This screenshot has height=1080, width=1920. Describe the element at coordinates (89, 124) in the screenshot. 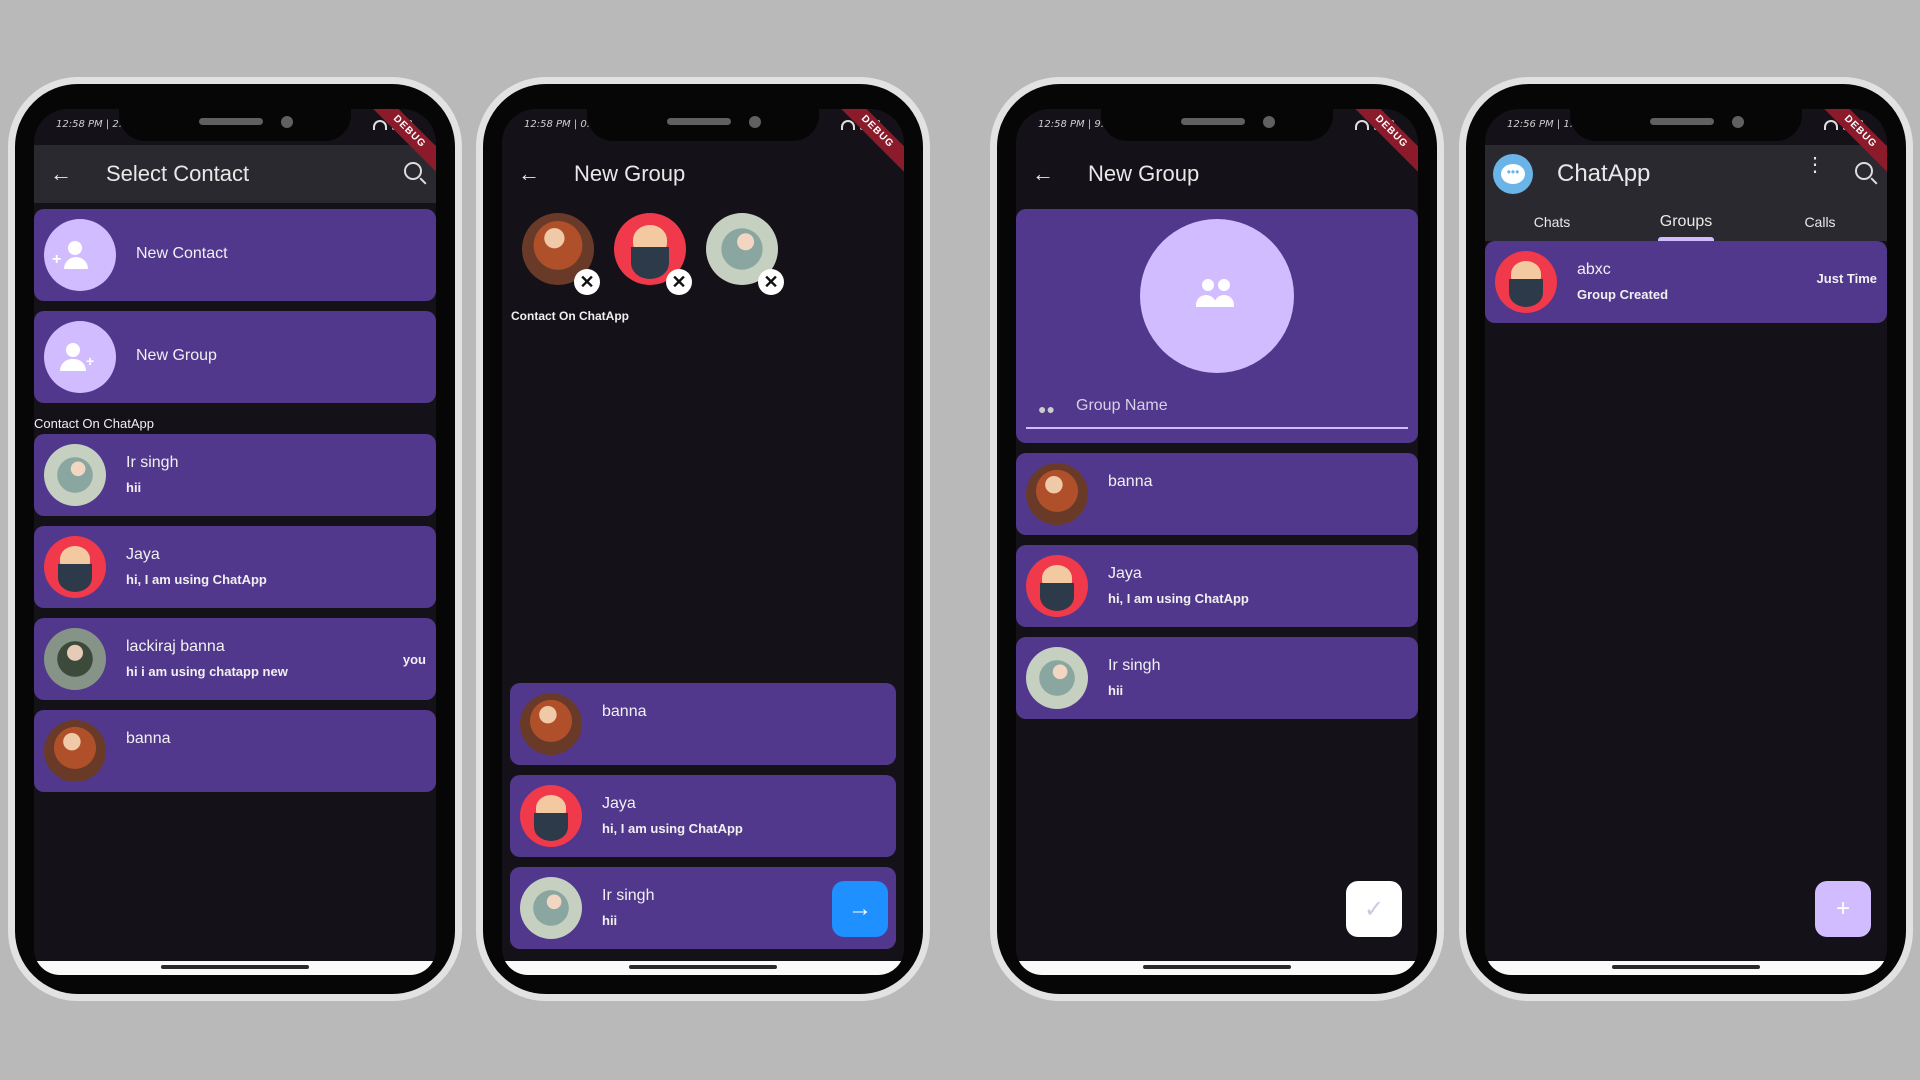

I see `status-time: 12:58 PM | 2.` at that location.